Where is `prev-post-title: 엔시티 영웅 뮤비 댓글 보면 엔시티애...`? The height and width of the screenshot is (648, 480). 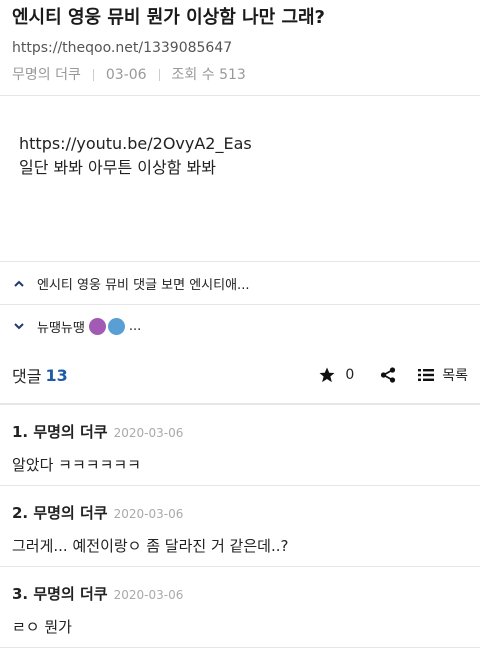 prev-post-title: 엔시티 영웅 뮤비 댓글 보면 엔시티애... is located at coordinates (143, 285).